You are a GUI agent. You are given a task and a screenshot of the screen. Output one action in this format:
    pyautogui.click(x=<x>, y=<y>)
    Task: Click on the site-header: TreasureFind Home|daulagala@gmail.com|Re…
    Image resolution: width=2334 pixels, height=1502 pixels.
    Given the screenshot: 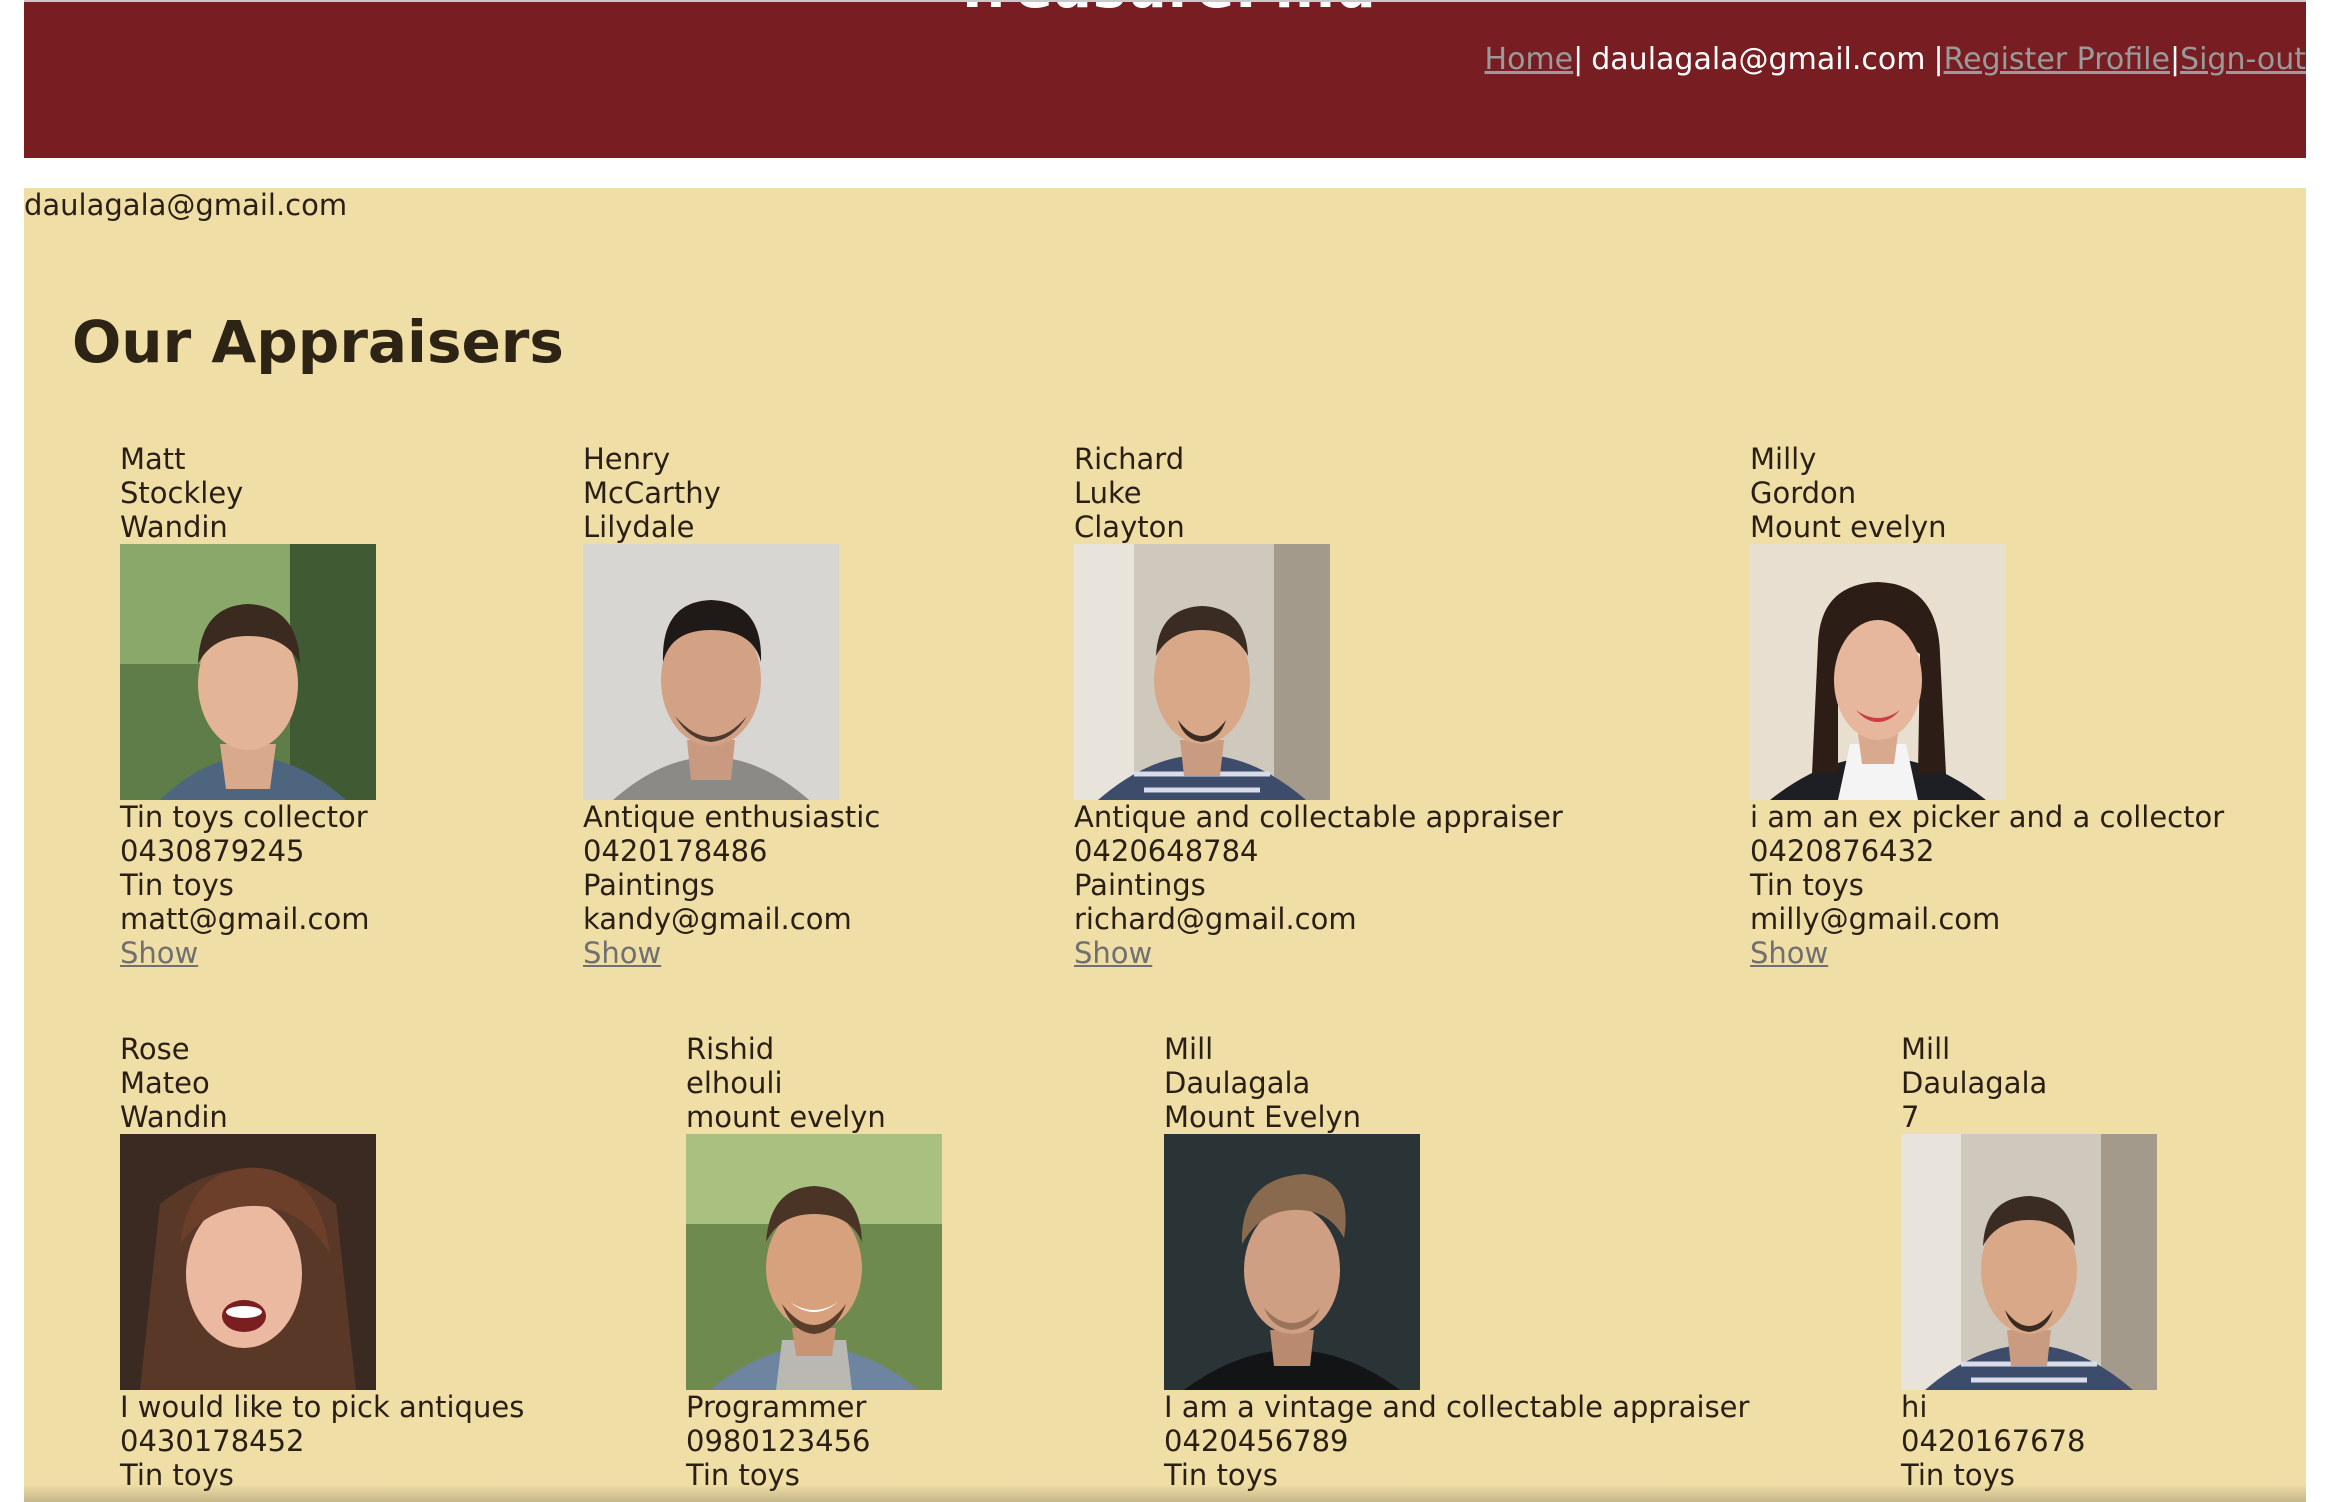 What is the action you would take?
    pyautogui.click(x=1165, y=79)
    